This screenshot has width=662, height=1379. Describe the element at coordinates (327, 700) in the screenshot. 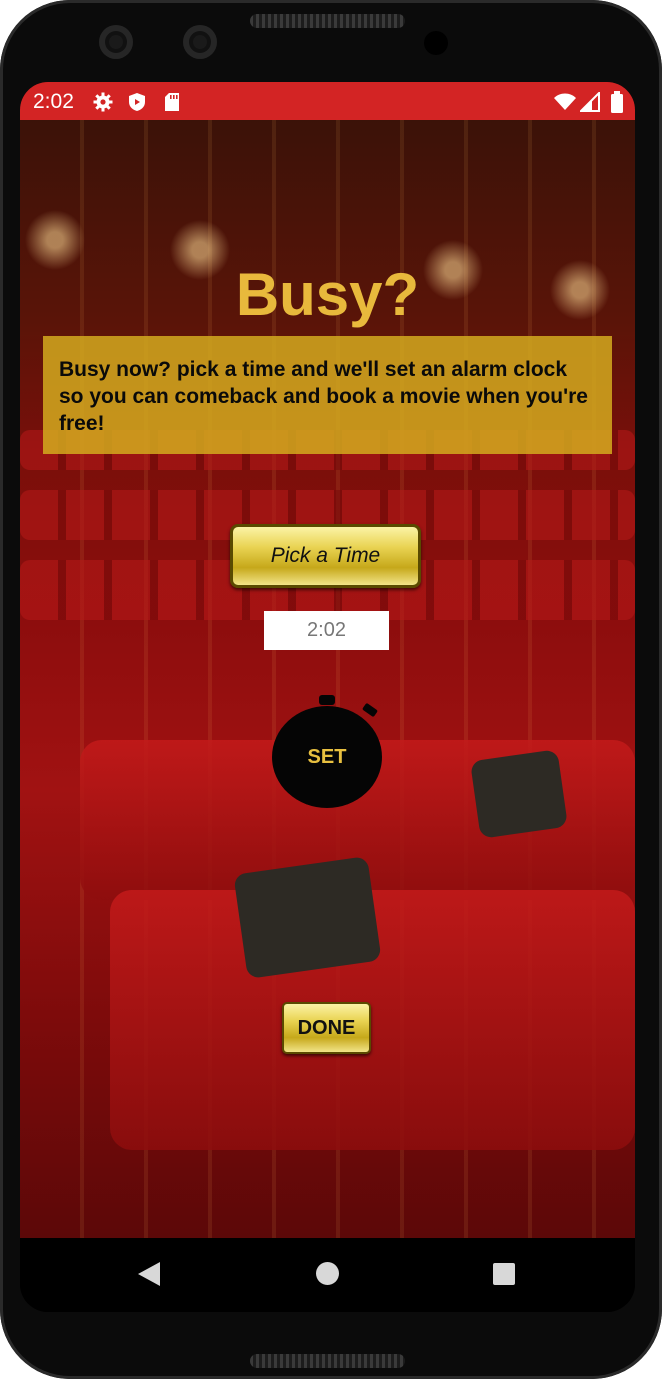

I see `stopwatch-knob` at that location.